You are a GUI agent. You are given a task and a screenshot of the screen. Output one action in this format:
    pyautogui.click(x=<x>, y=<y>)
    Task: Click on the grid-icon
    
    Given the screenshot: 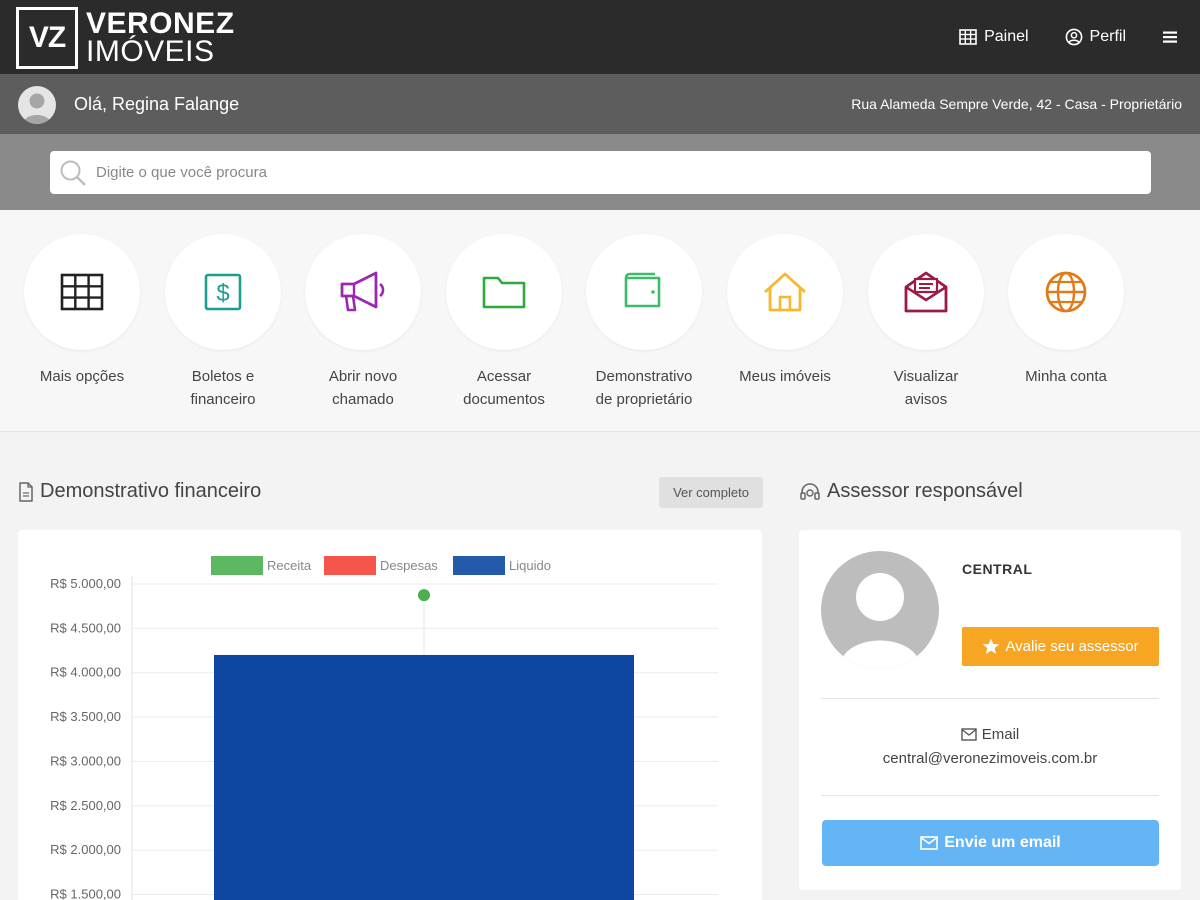 What is the action you would take?
    pyautogui.click(x=82, y=292)
    